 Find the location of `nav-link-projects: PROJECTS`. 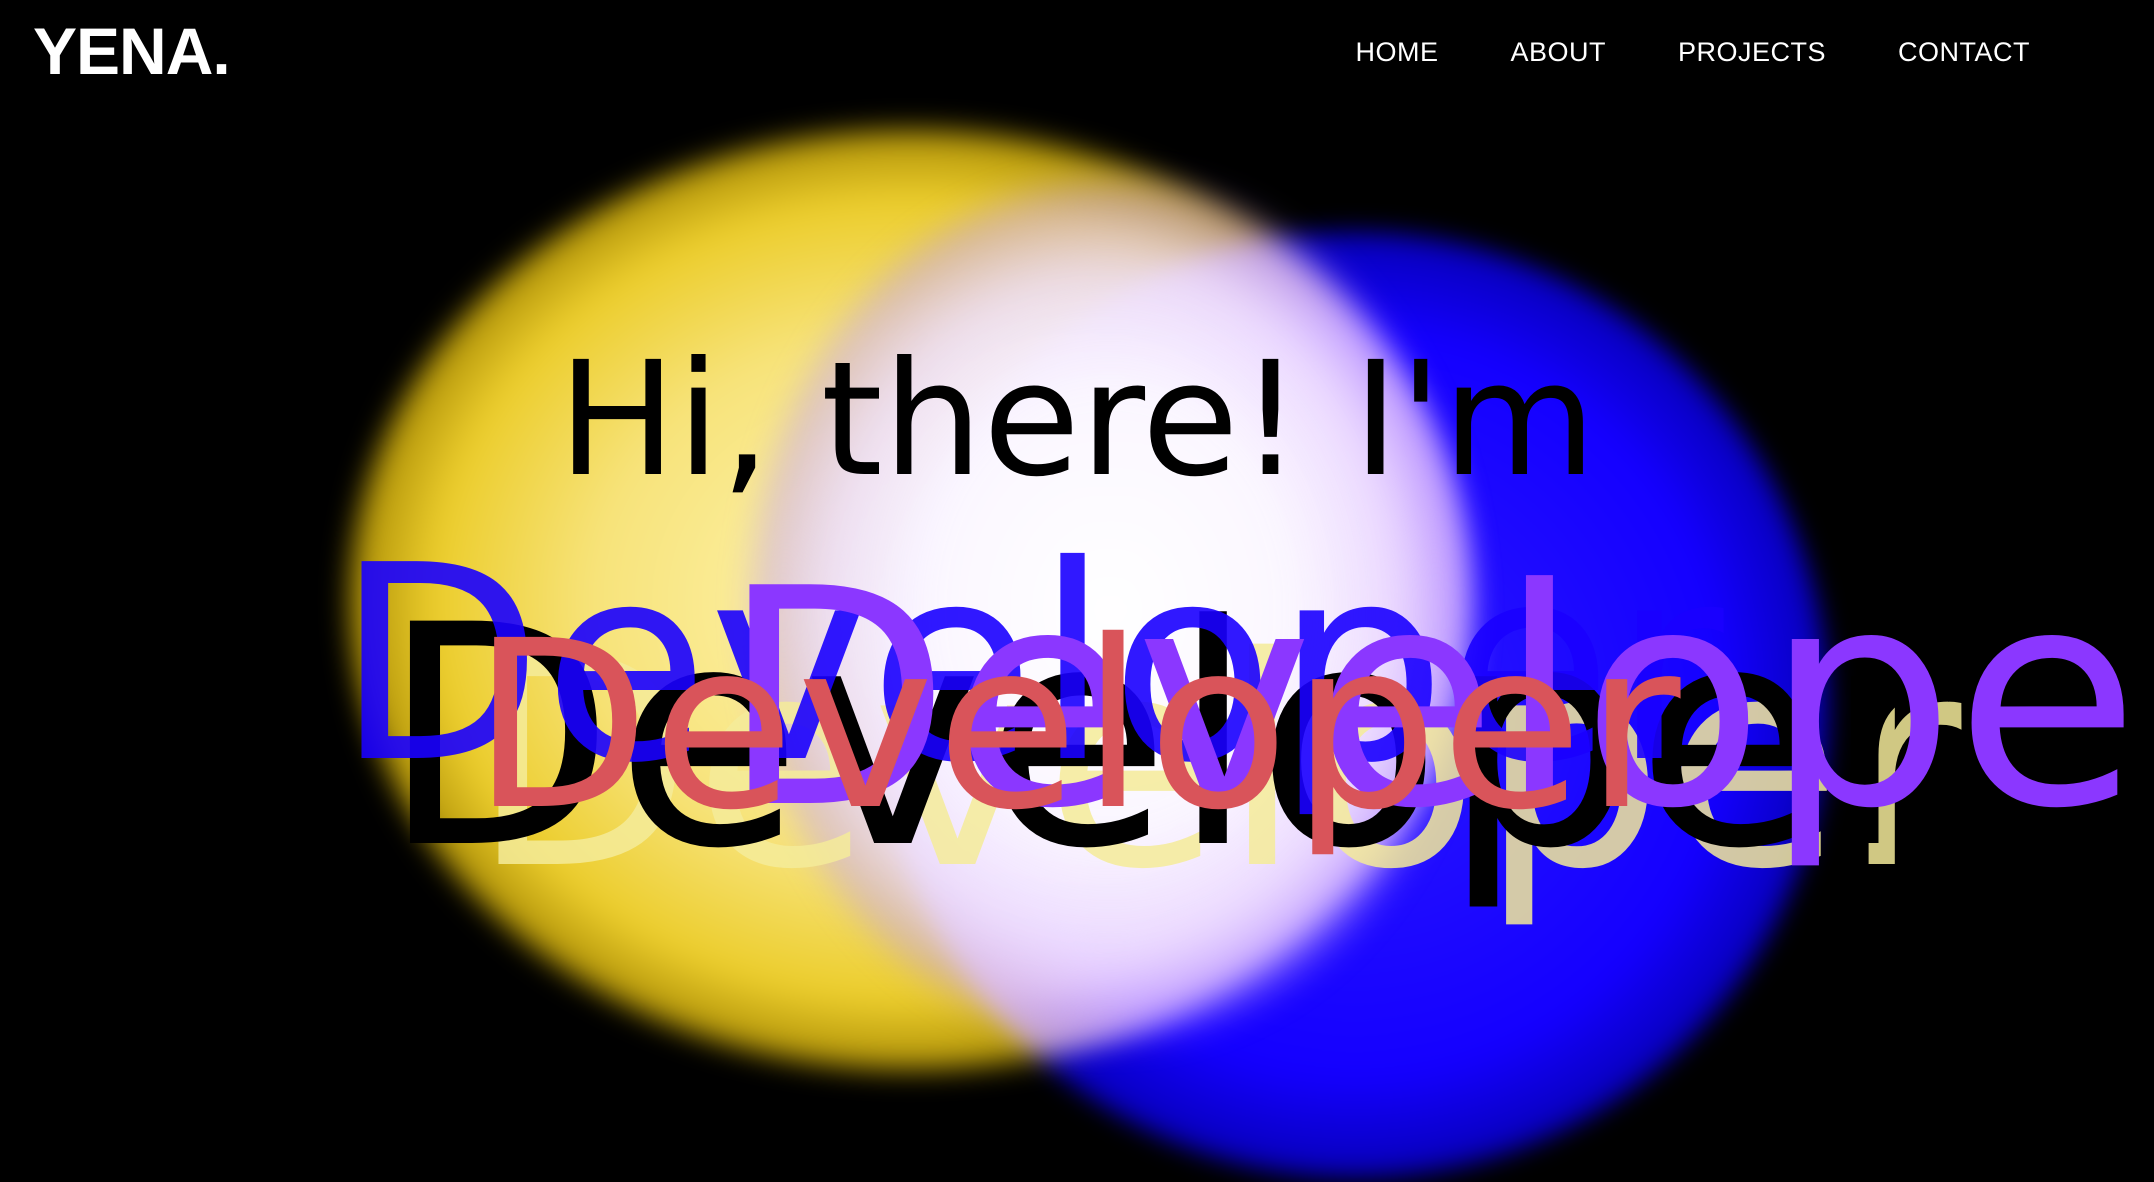

nav-link-projects: PROJECTS is located at coordinates (1752, 52).